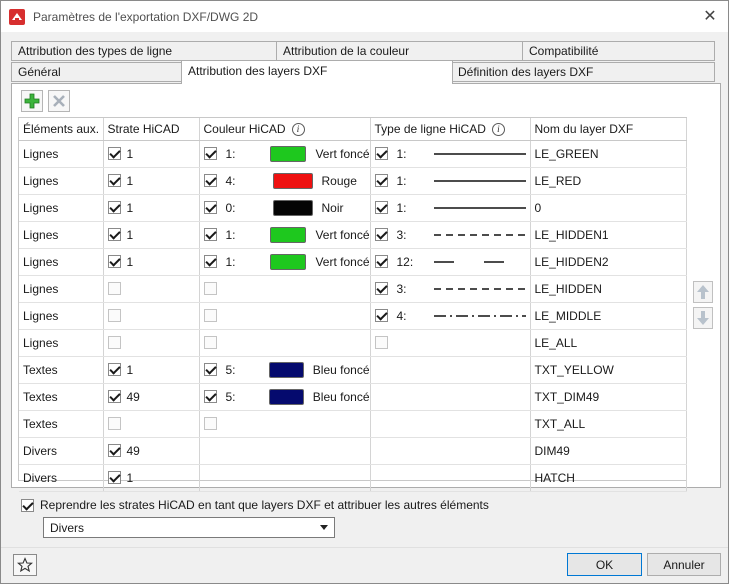  What do you see at coordinates (96, 72) in the screenshot?
I see `tab-general: Général` at bounding box center [96, 72].